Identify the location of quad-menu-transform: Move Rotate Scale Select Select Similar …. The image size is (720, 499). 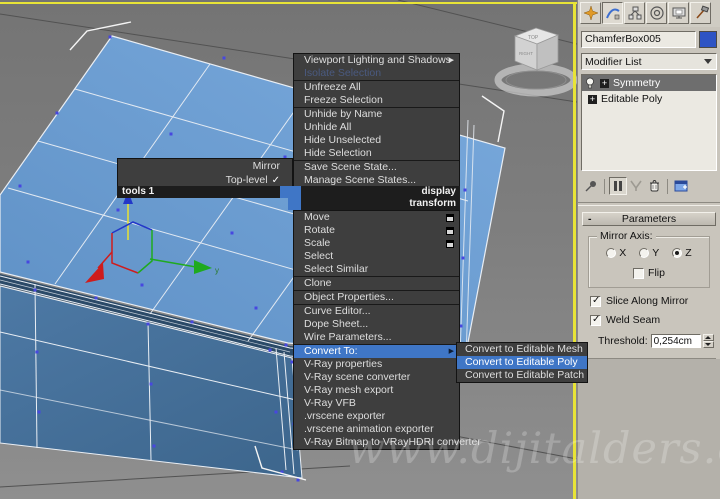
(387, 330).